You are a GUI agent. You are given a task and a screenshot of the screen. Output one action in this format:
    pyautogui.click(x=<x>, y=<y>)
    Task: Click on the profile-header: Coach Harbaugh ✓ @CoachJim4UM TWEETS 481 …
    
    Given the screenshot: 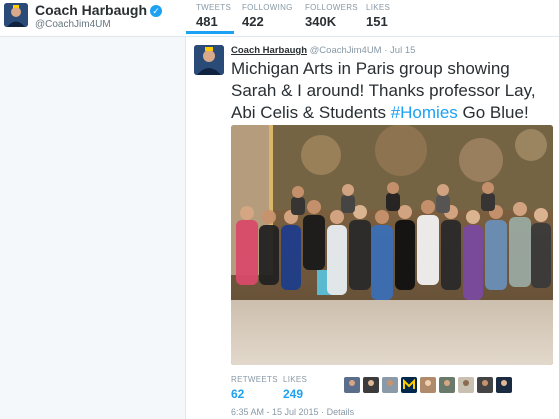 What is the action you would take?
    pyautogui.click(x=279, y=18)
    